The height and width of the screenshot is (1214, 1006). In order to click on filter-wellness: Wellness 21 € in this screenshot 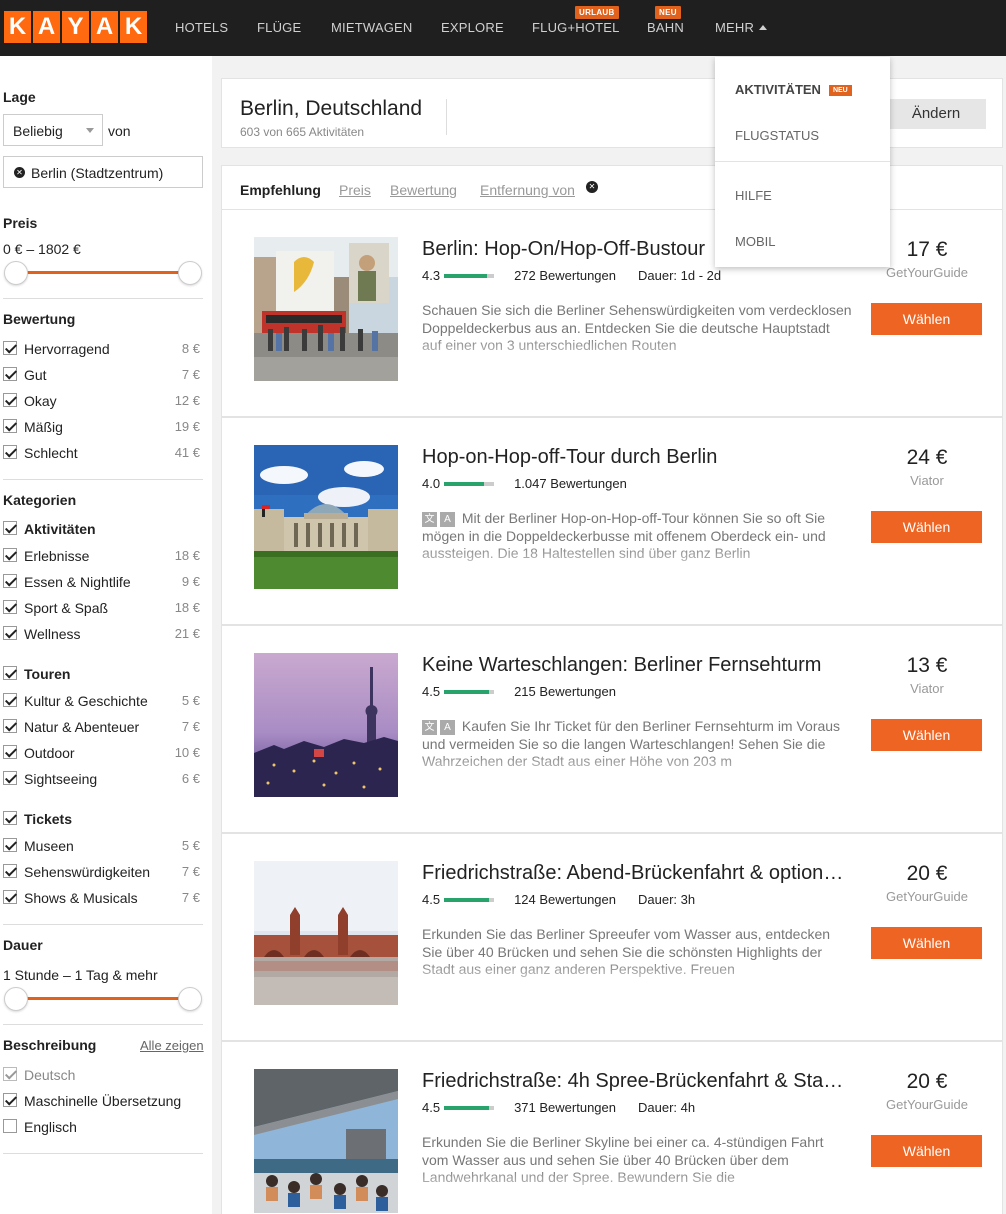, I will do `click(101, 634)`.